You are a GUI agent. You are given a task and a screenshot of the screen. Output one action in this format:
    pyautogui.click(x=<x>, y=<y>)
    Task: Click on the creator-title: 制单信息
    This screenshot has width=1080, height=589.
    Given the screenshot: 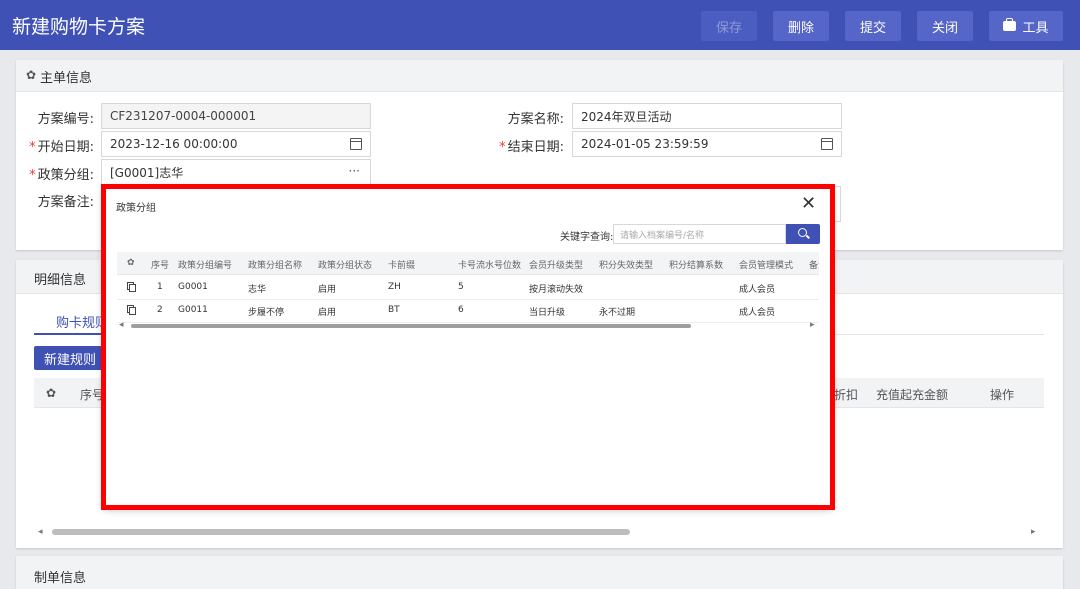 What is the action you would take?
    pyautogui.click(x=60, y=578)
    